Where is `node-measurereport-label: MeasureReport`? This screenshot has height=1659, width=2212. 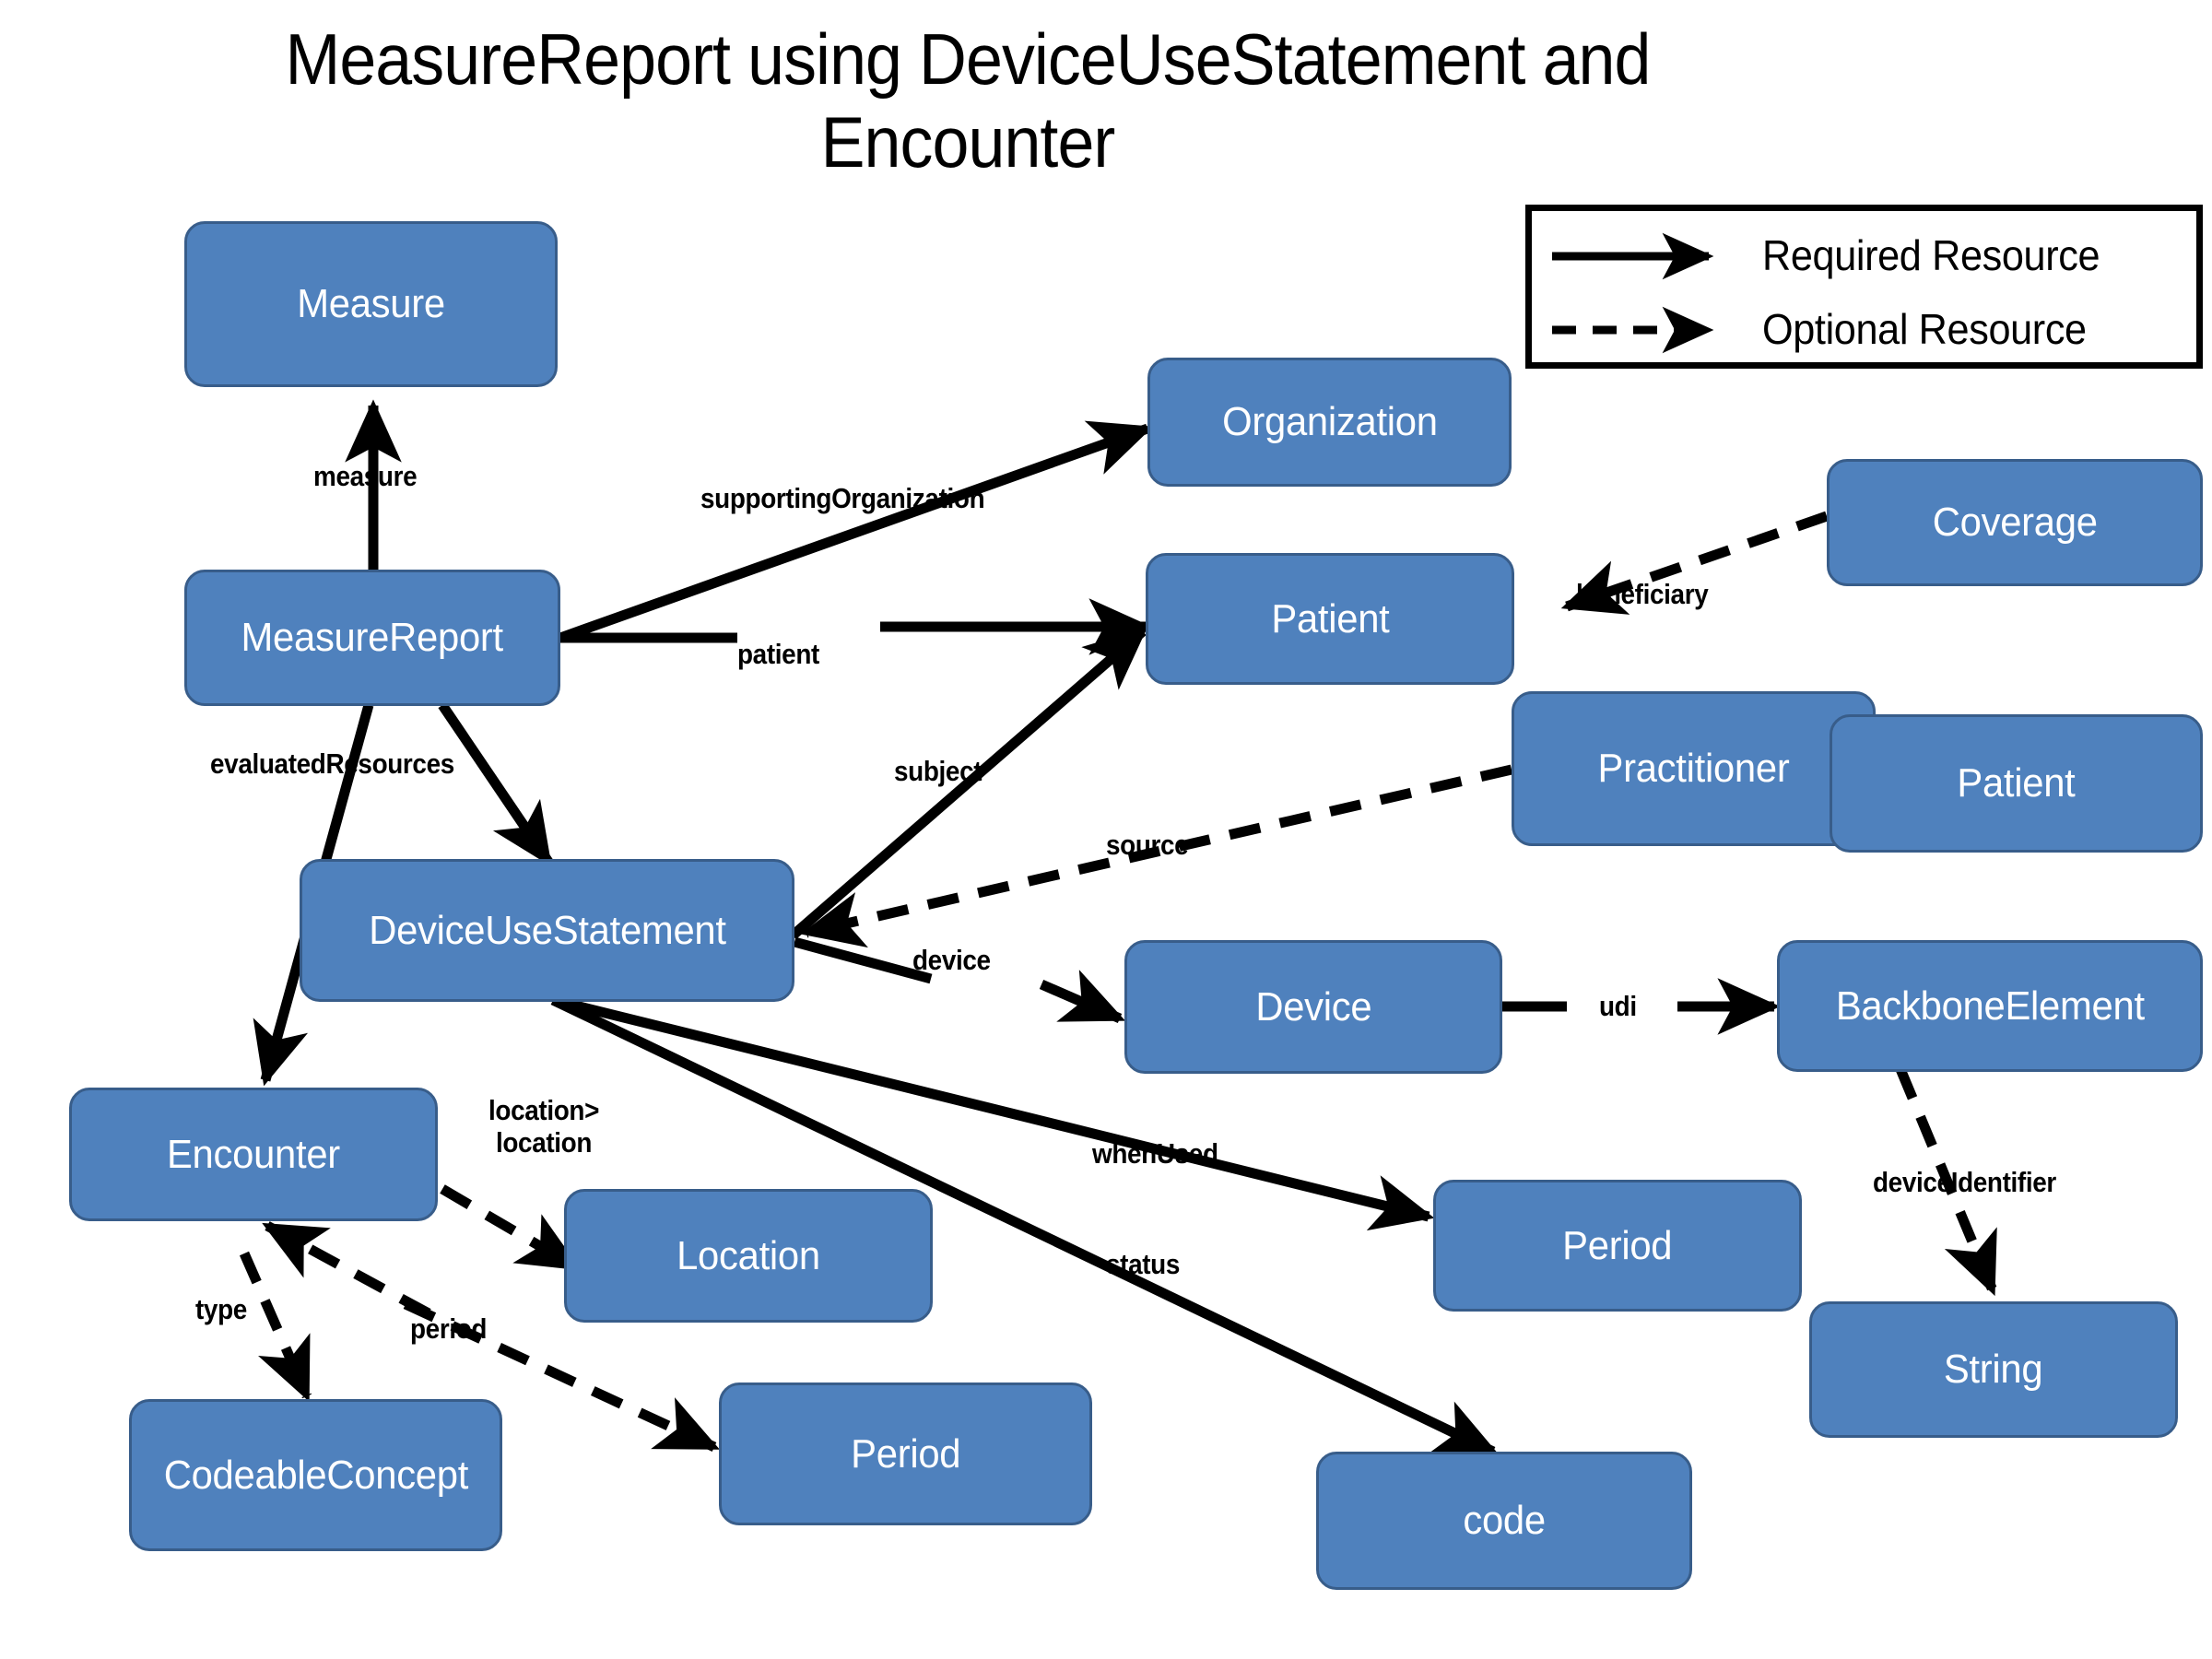 node-measurereport-label: MeasureReport is located at coordinates (372, 637).